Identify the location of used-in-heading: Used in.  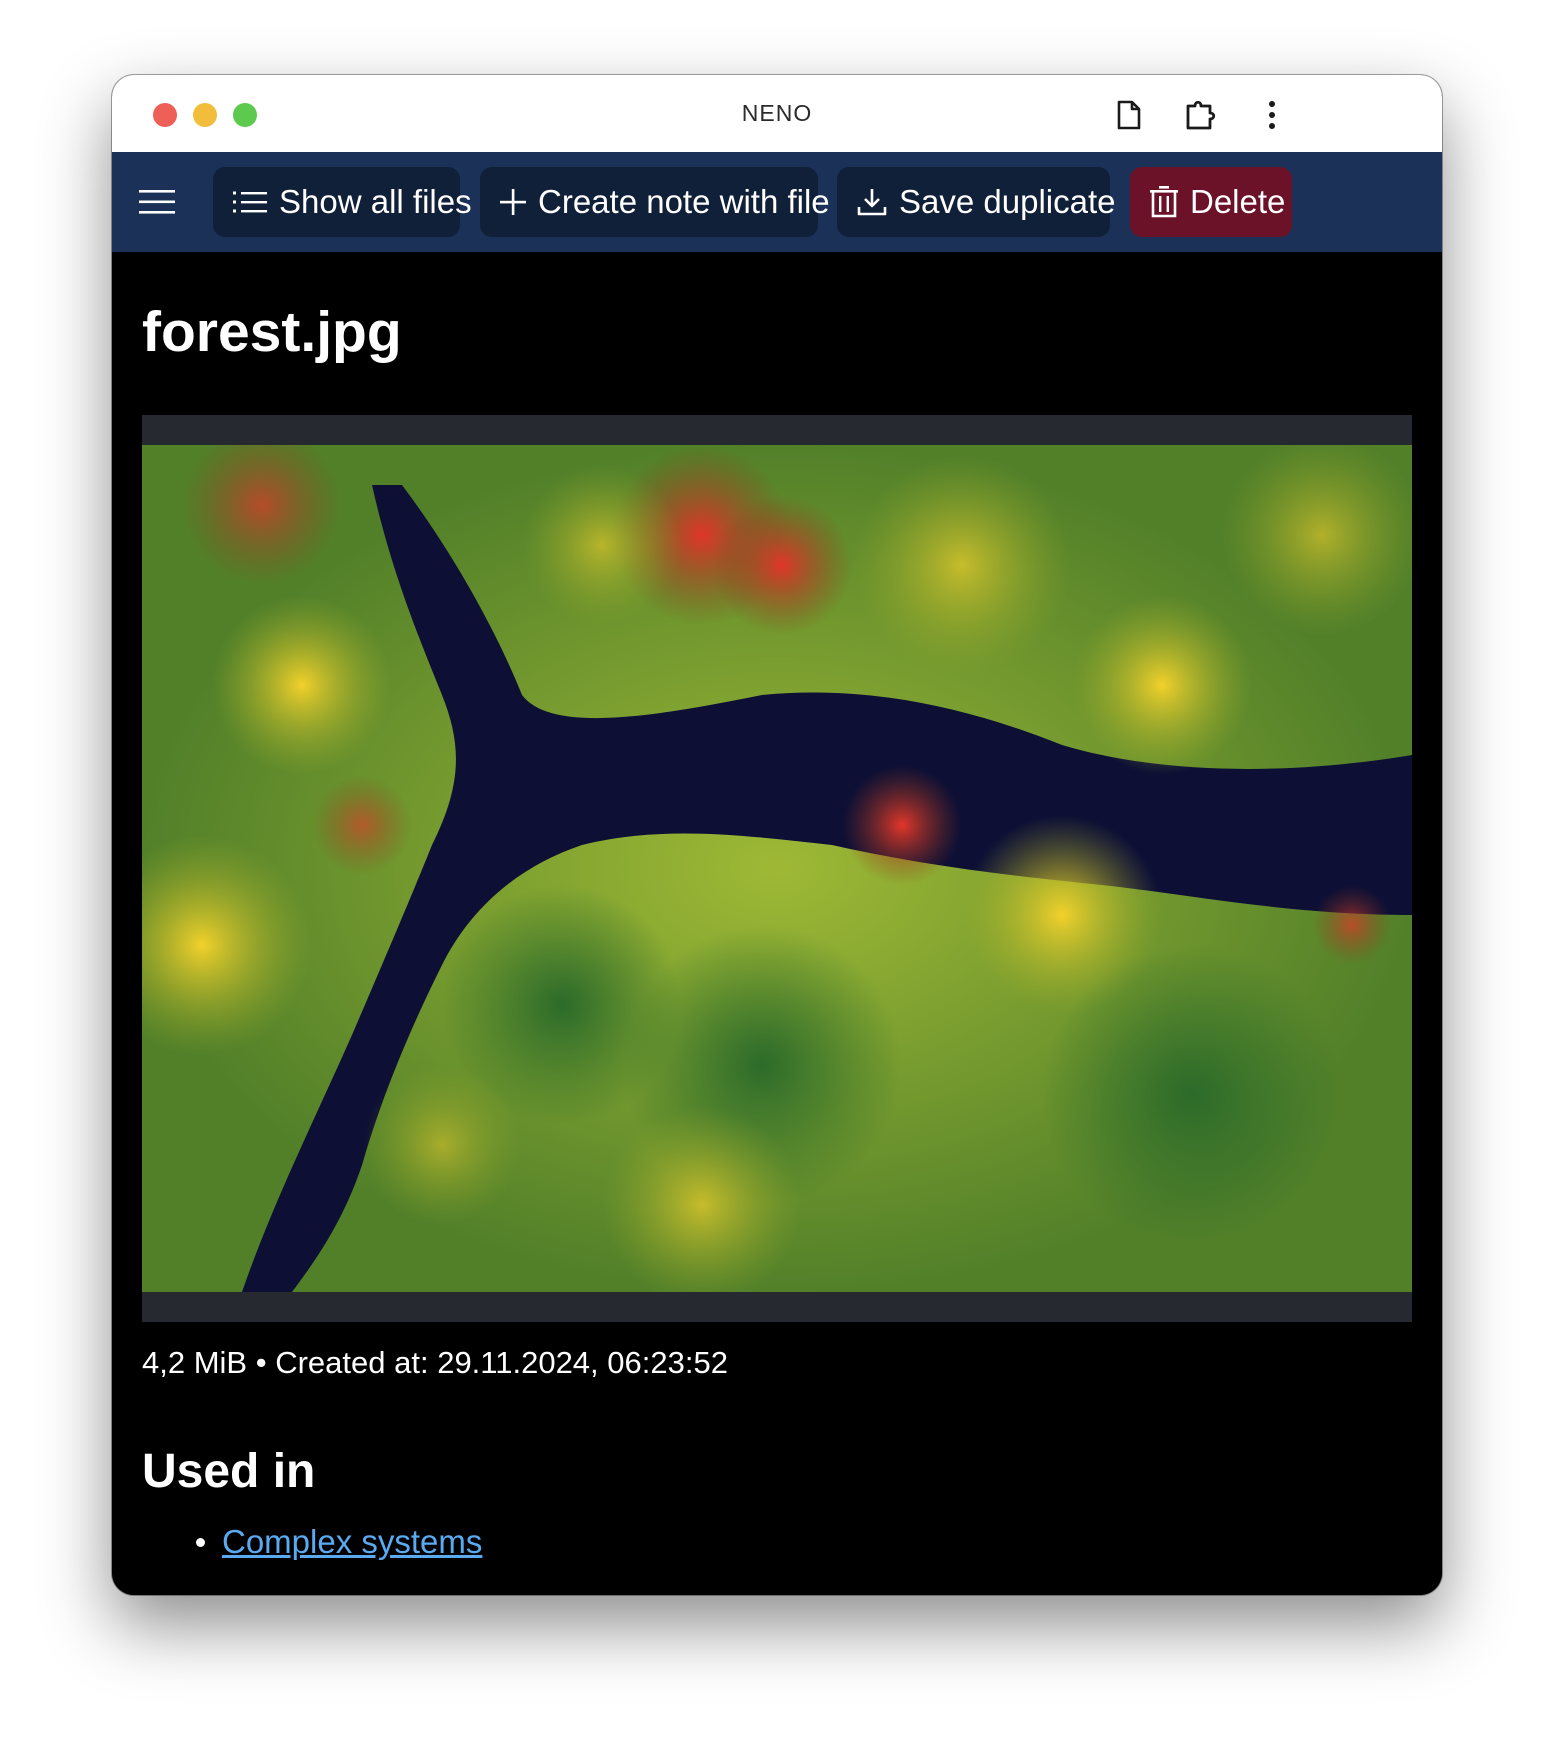
(229, 1471).